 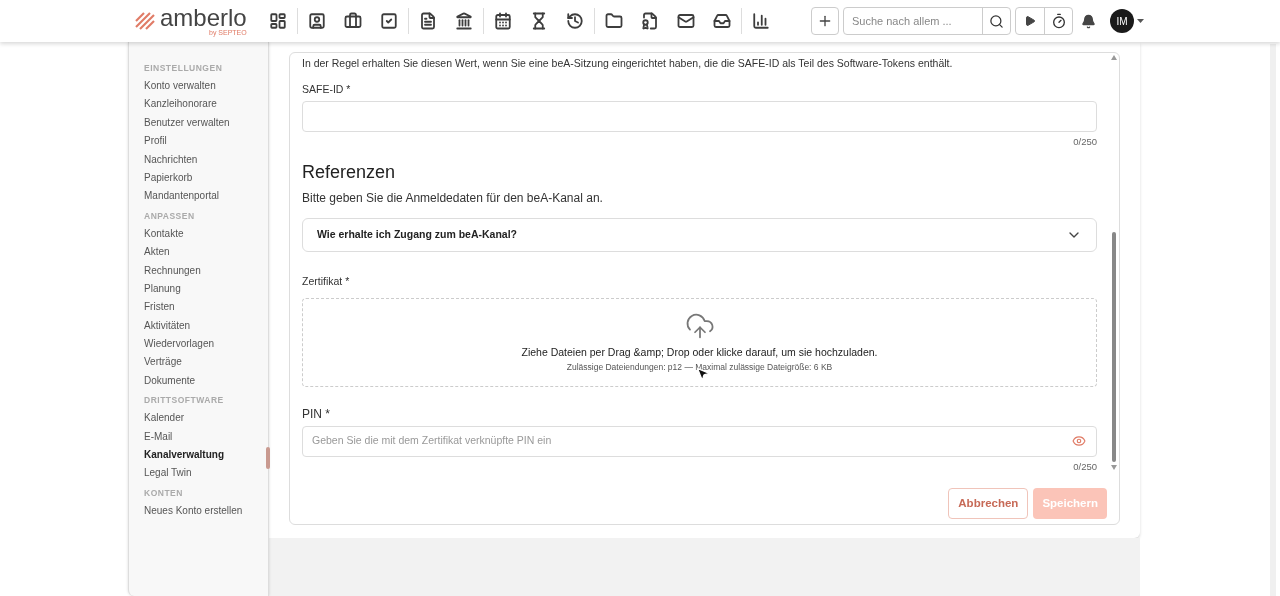 I want to click on pin-box: Geben Sie die mit dem Zertifikat verknüpfte PIN ein, so click(x=699, y=441).